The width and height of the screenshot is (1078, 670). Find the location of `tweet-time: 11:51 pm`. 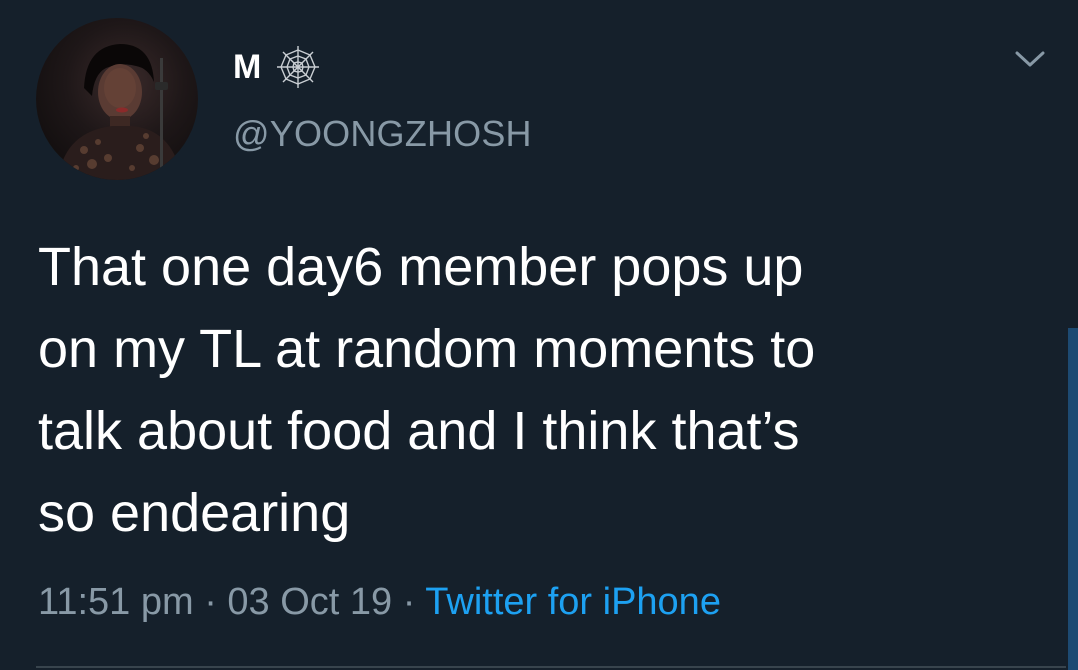

tweet-time: 11:51 pm is located at coordinates (116, 602).